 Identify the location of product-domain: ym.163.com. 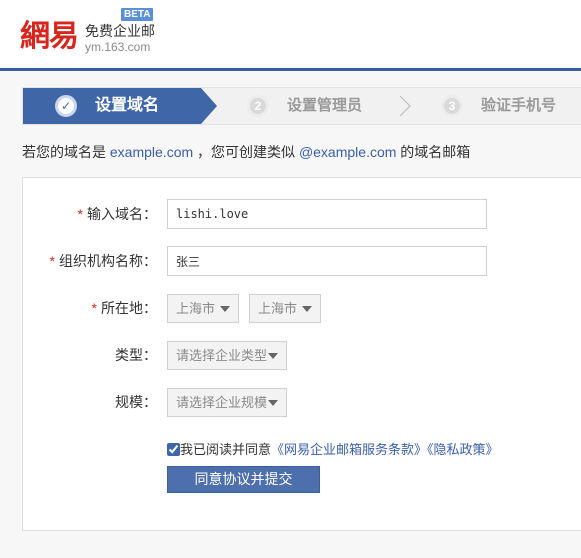
(118, 47).